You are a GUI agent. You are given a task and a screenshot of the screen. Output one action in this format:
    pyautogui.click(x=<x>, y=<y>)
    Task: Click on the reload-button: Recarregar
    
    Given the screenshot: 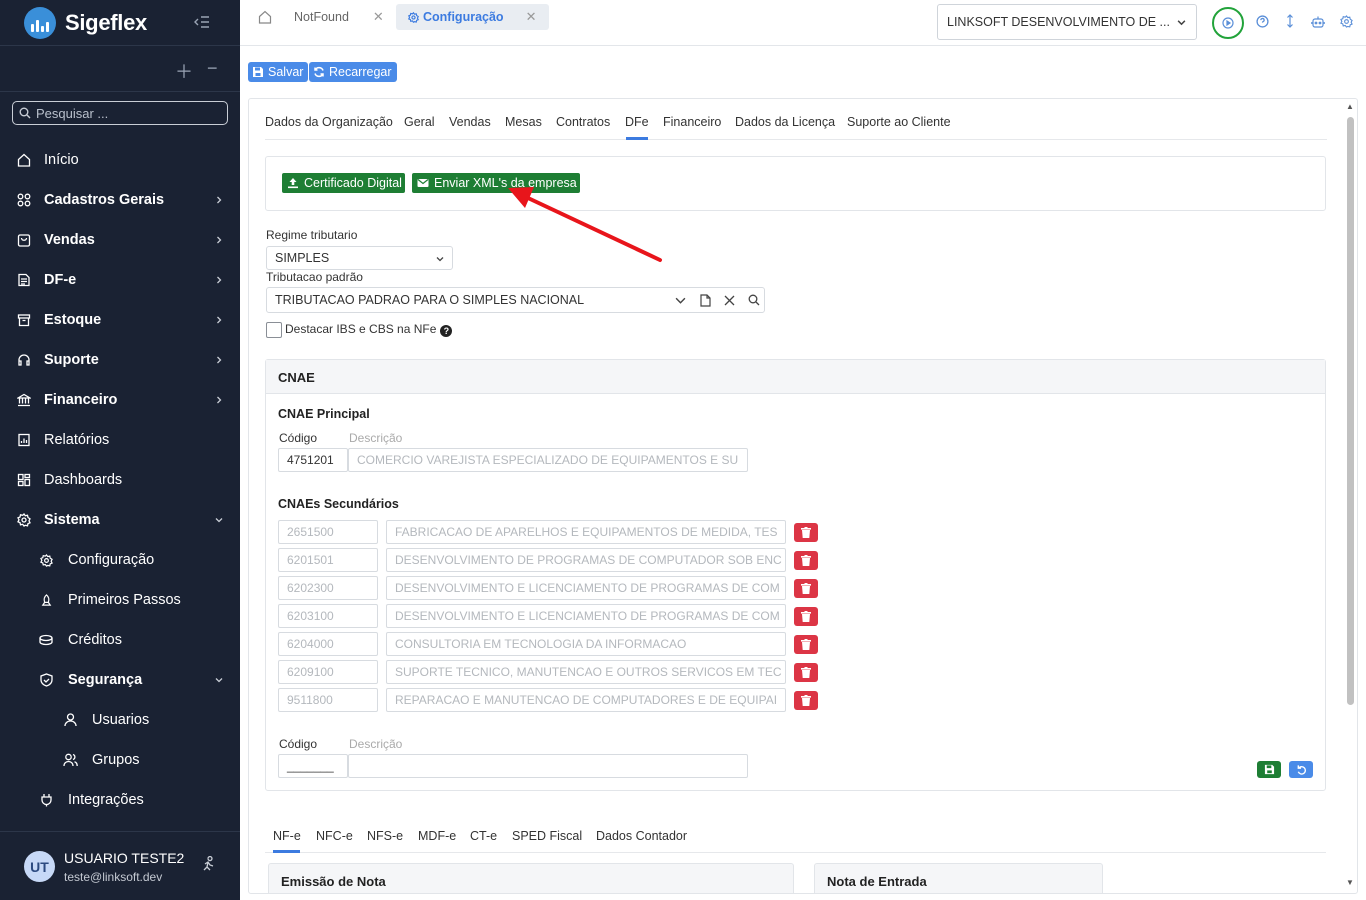 What is the action you would take?
    pyautogui.click(x=353, y=72)
    